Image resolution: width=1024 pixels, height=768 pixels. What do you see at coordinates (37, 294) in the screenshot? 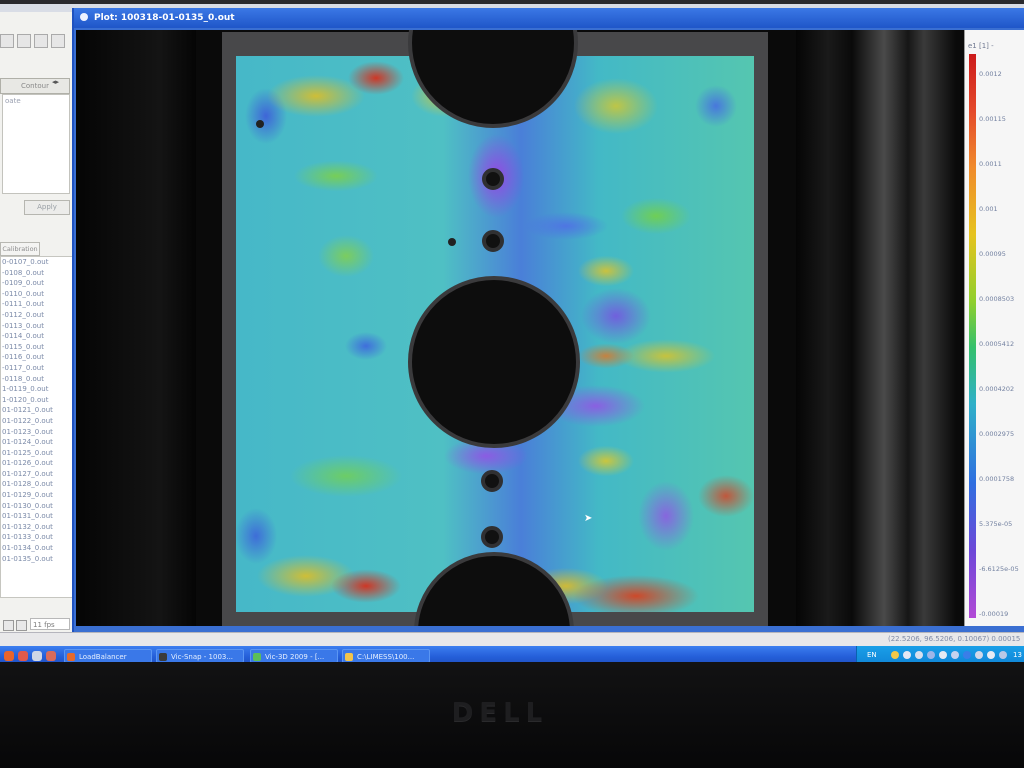
I see `file-list-item: -0110_0.out` at bounding box center [37, 294].